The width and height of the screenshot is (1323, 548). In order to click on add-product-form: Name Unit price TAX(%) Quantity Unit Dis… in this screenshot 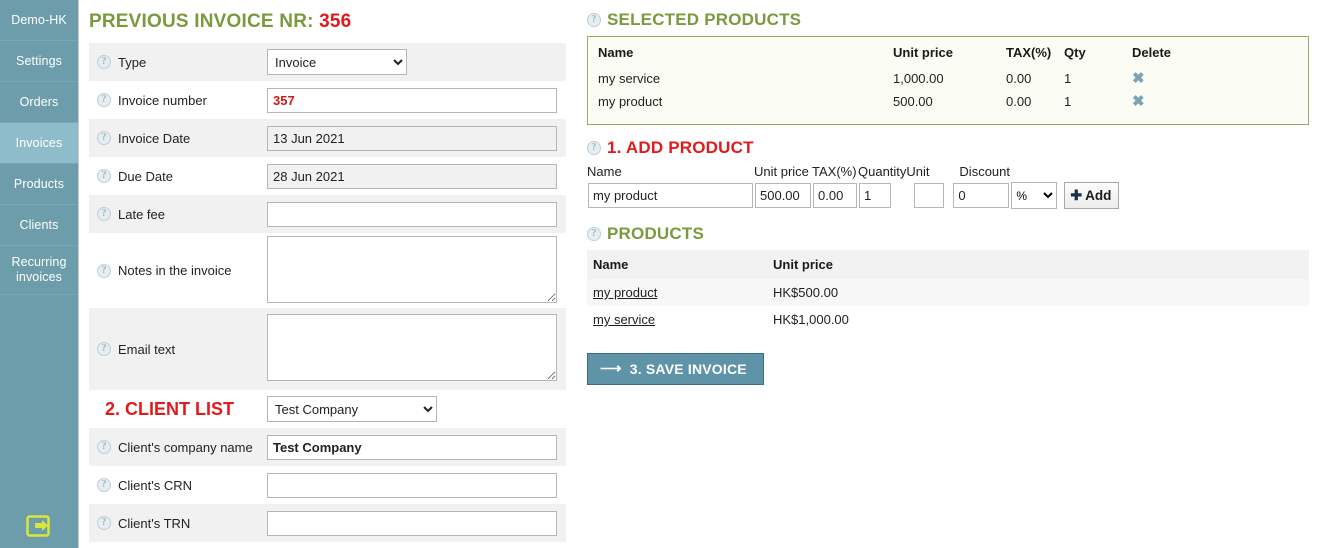, I will do `click(955, 187)`.